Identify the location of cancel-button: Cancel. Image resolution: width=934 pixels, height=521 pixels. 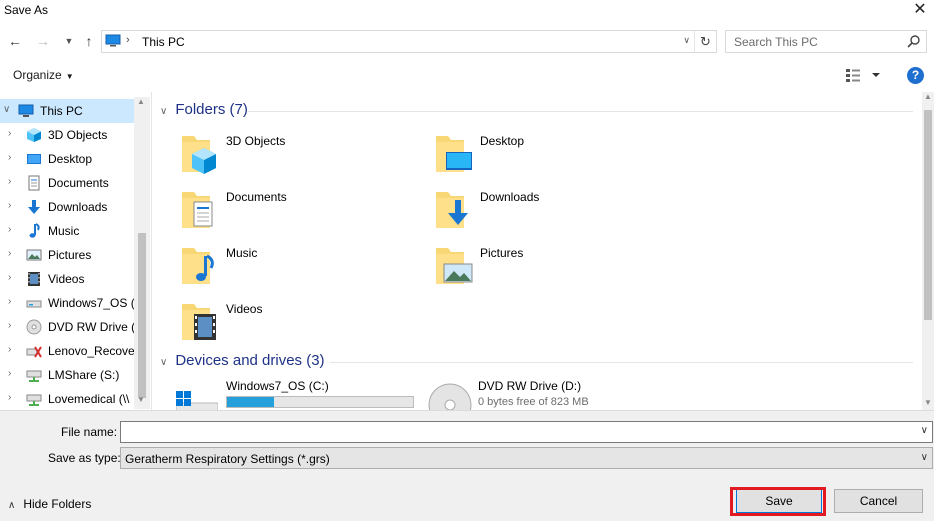
(878, 501).